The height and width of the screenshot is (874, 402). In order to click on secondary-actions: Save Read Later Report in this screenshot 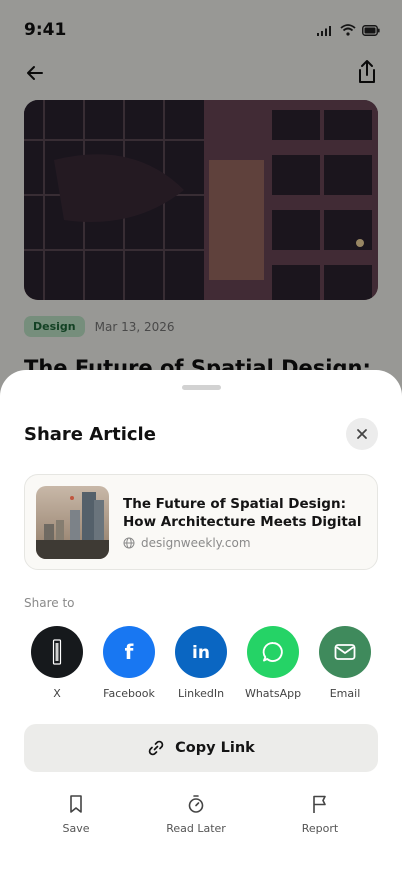, I will do `click(201, 816)`.